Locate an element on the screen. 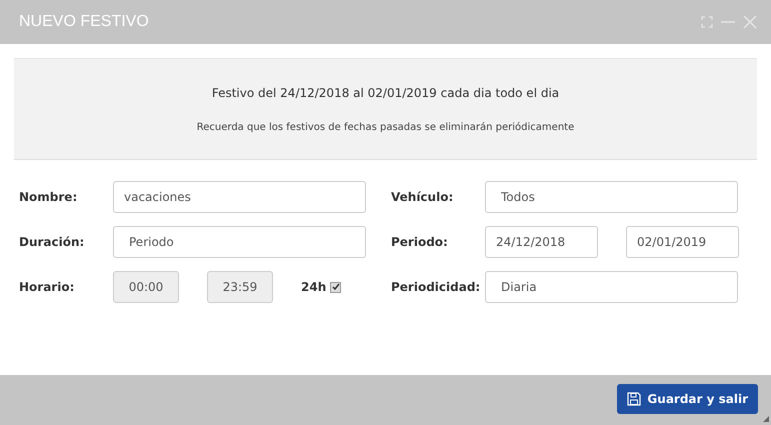 This screenshot has height=425, width=771. input-field: vacaciones is located at coordinates (239, 197).